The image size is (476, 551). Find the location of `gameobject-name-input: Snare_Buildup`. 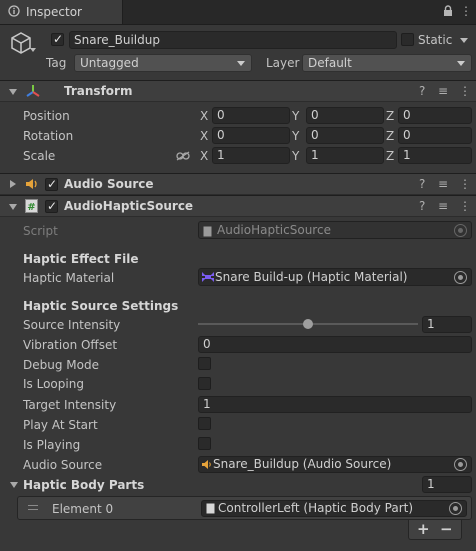

gameobject-name-input: Snare_Buildup is located at coordinates (233, 40).